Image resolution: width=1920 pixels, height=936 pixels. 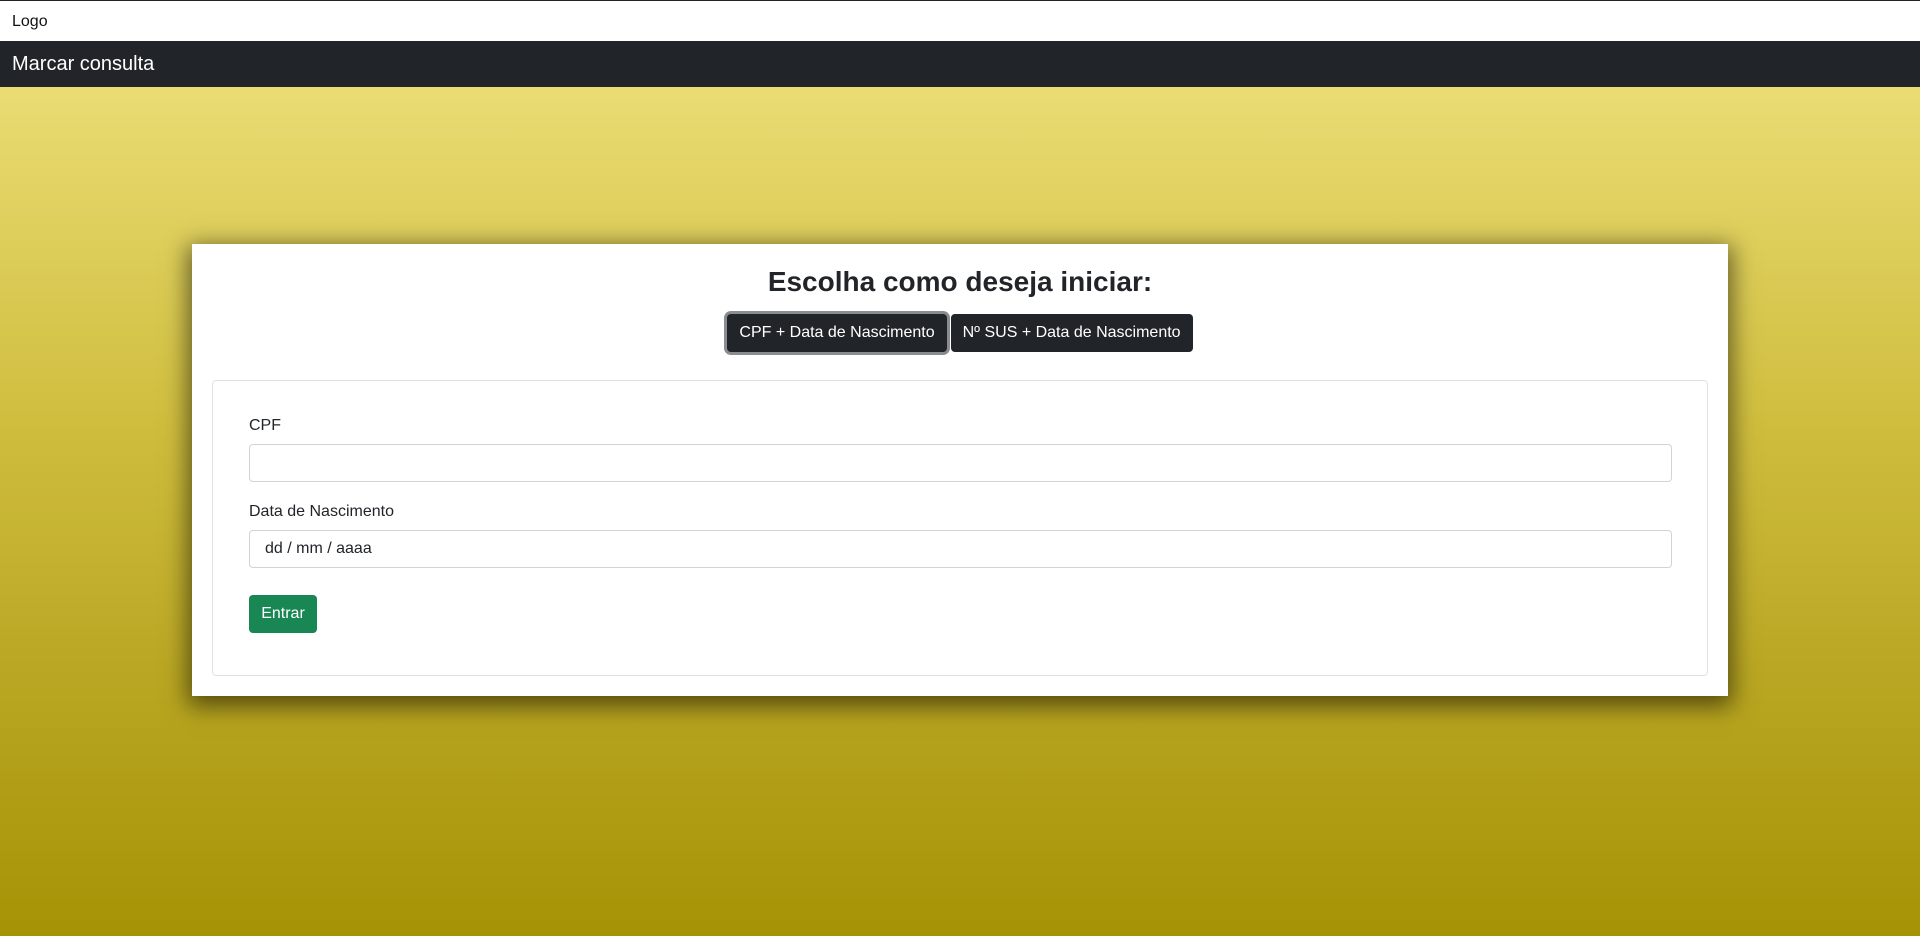 I want to click on birthdate-label: Data de Nascimento, so click(x=321, y=511).